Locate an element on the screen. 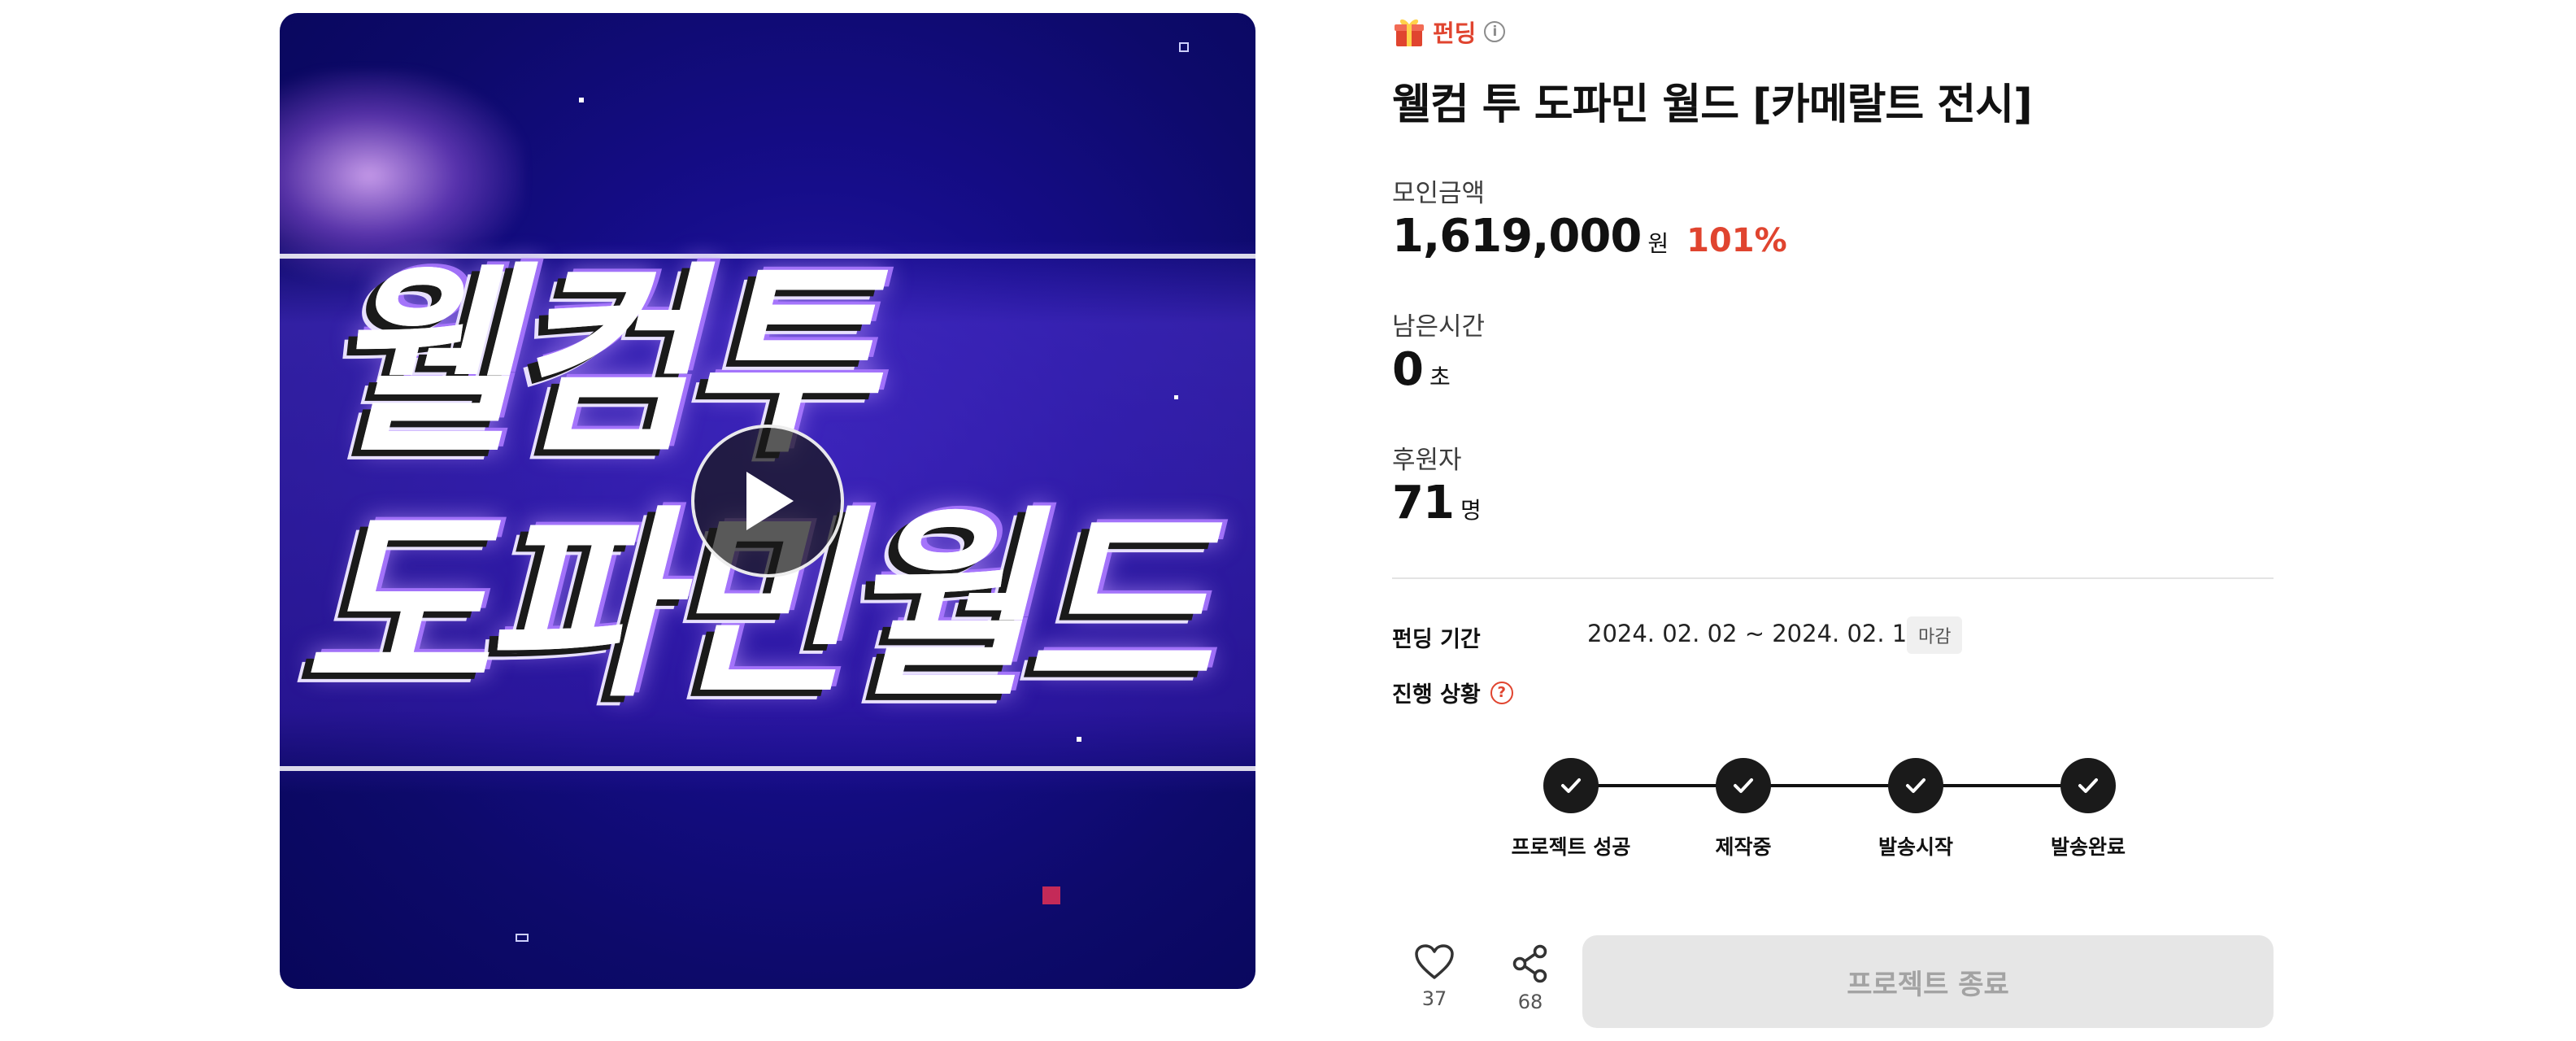 Image resolution: width=2576 pixels, height=1041 pixels. category-tag: 펀딩 i is located at coordinates (1449, 32).